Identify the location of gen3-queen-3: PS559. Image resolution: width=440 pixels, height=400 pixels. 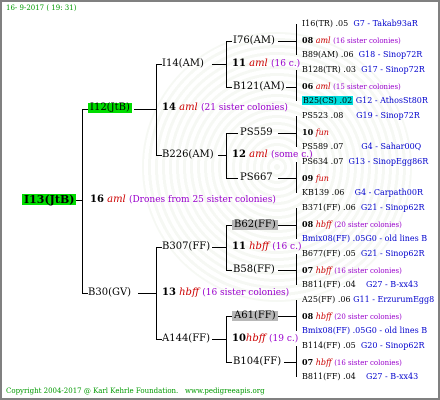
(256, 133).